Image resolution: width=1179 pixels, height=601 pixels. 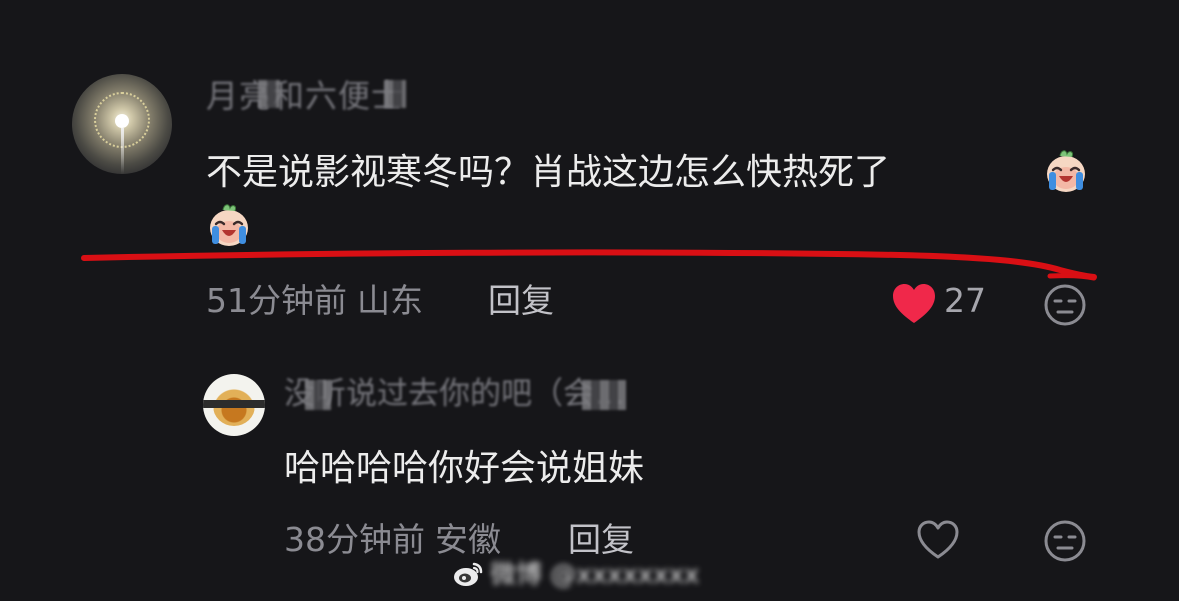 I want to click on comment-meta: 51分钟前 山东, so click(x=314, y=301).